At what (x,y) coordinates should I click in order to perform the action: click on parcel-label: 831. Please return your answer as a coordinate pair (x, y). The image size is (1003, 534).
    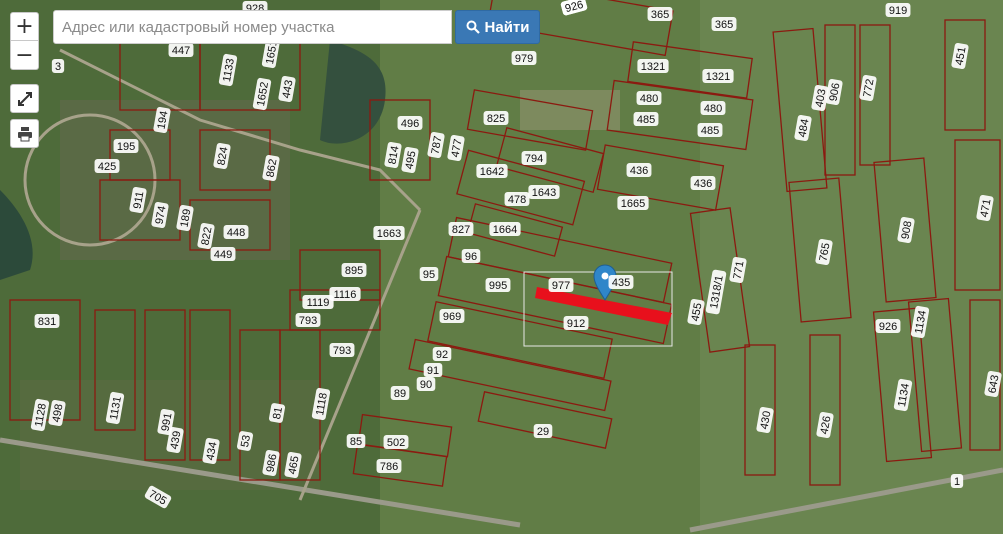
    Looking at the image, I should click on (47, 321).